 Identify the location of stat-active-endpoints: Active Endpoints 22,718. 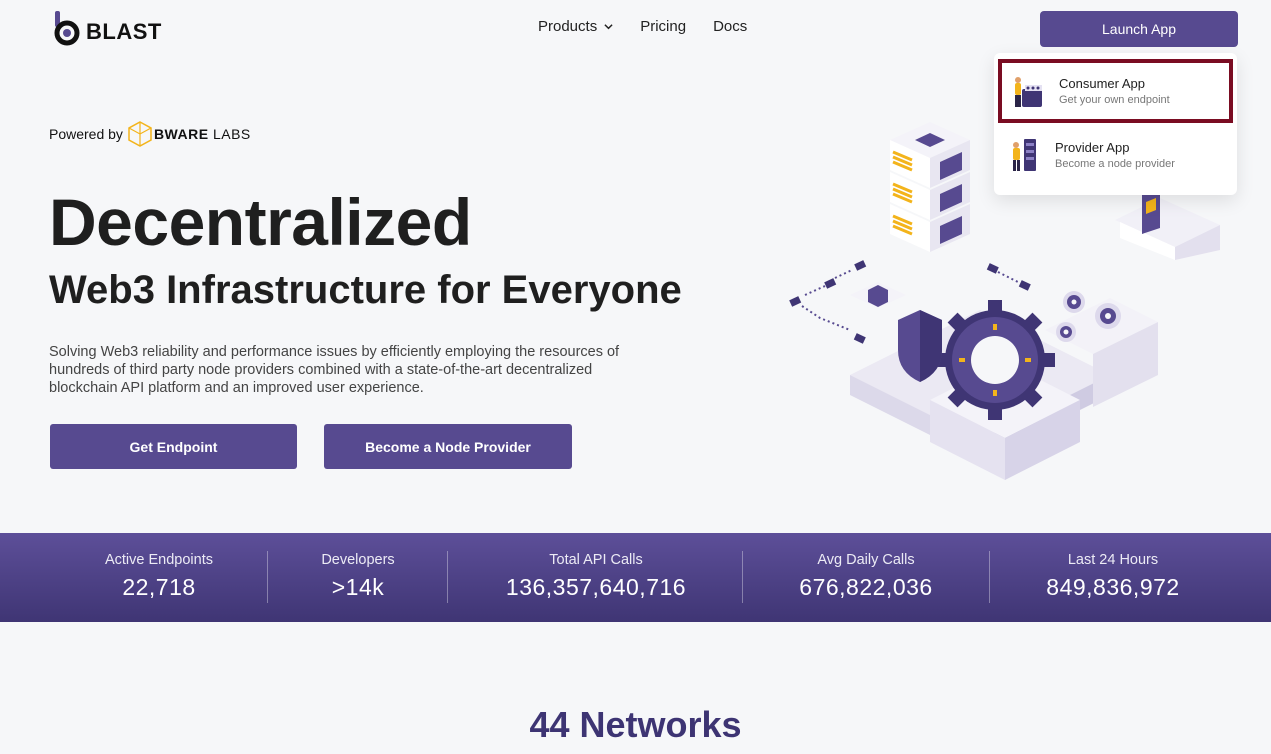
(159, 577).